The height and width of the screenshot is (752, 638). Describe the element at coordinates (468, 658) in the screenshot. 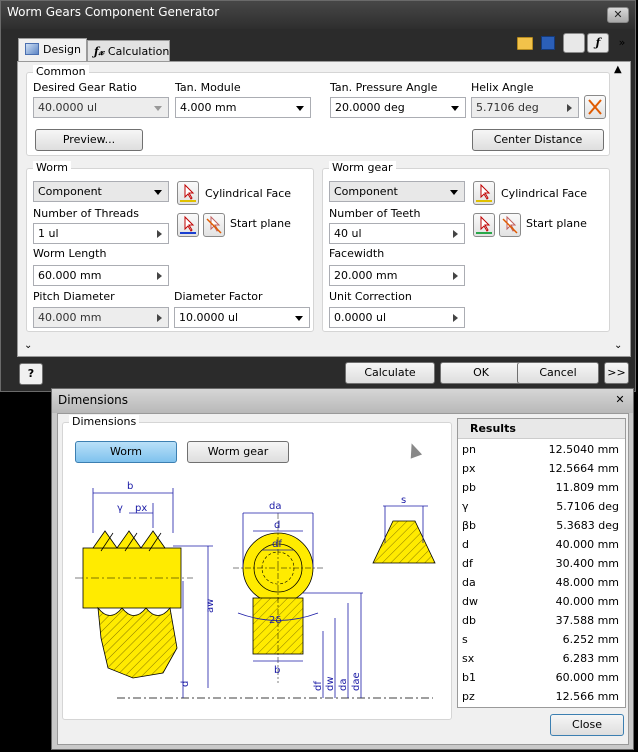

I see `result-symbol: sx` at that location.